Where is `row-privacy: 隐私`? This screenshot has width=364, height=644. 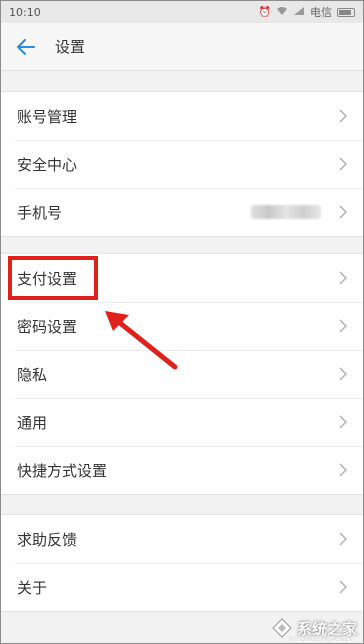
row-privacy: 隐私 is located at coordinates (182, 374).